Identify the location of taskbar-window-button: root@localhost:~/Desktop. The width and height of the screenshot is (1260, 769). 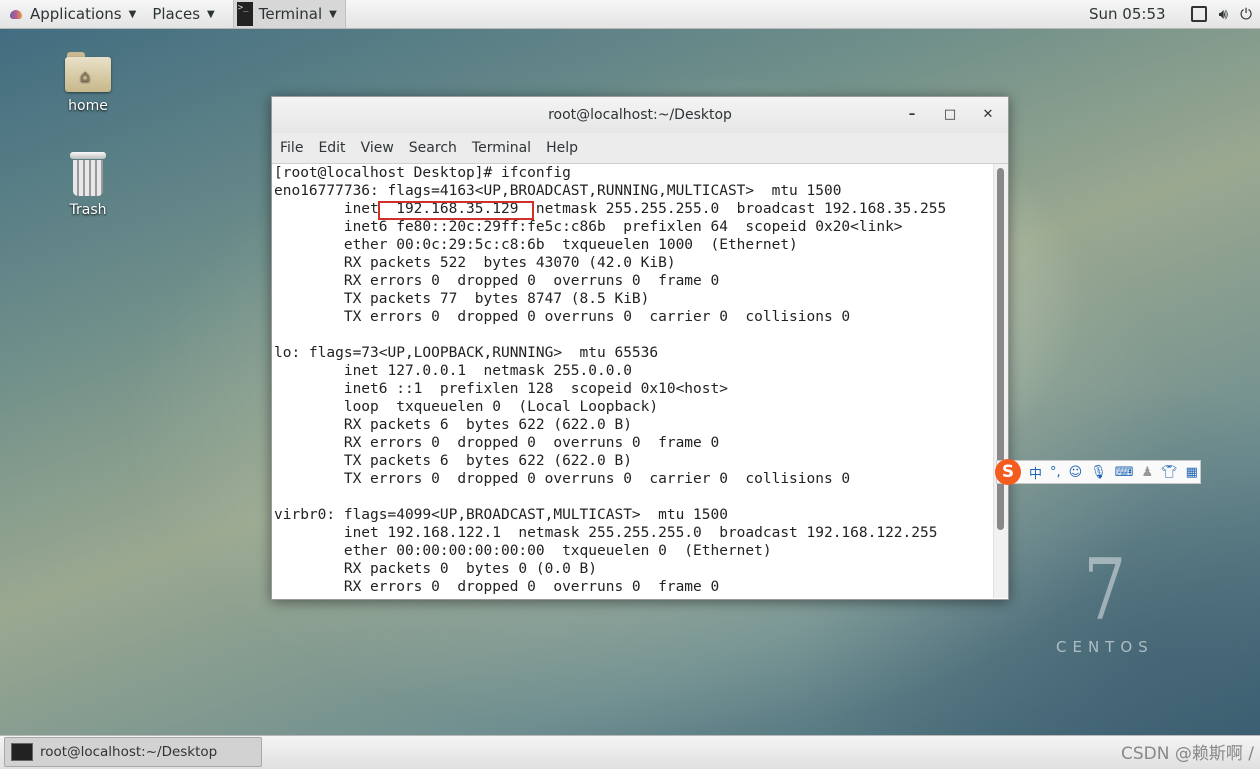
(133, 752).